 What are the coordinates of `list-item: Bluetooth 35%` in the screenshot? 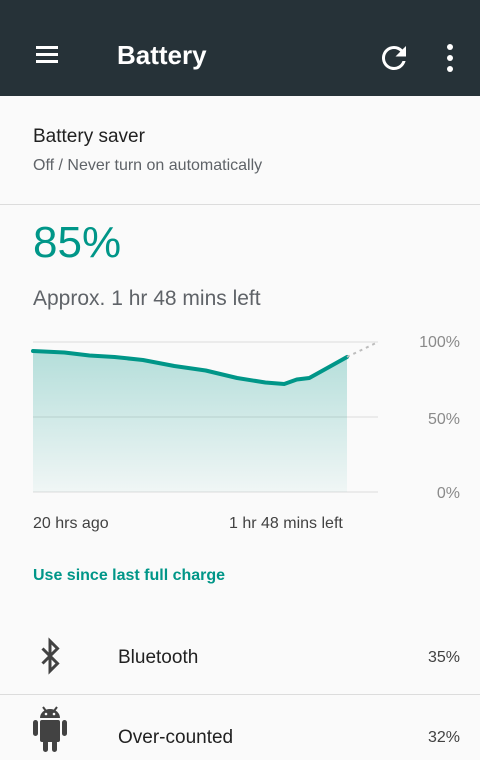 It's located at (240, 657).